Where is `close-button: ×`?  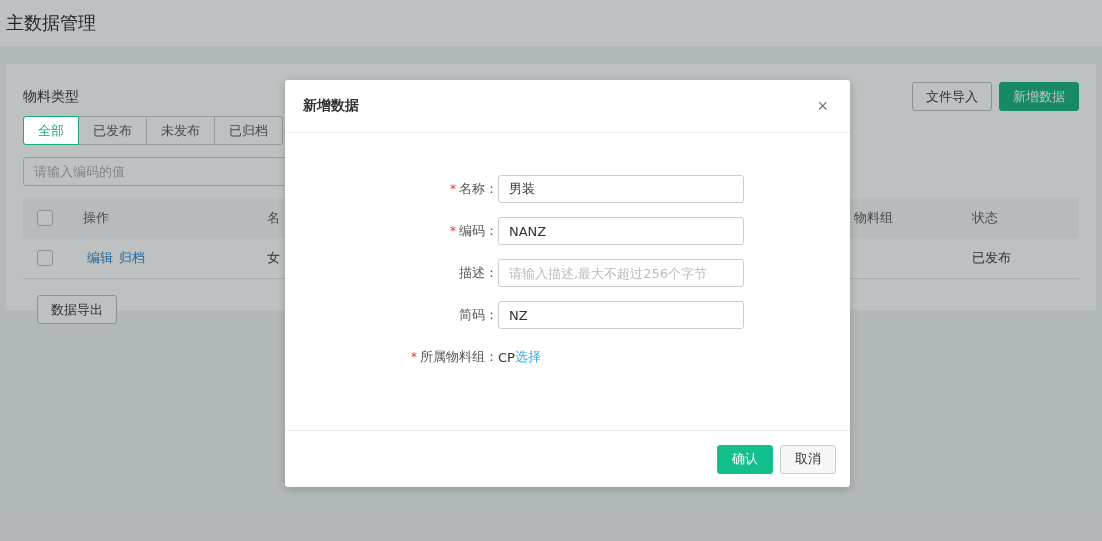
close-button: × is located at coordinates (822, 106).